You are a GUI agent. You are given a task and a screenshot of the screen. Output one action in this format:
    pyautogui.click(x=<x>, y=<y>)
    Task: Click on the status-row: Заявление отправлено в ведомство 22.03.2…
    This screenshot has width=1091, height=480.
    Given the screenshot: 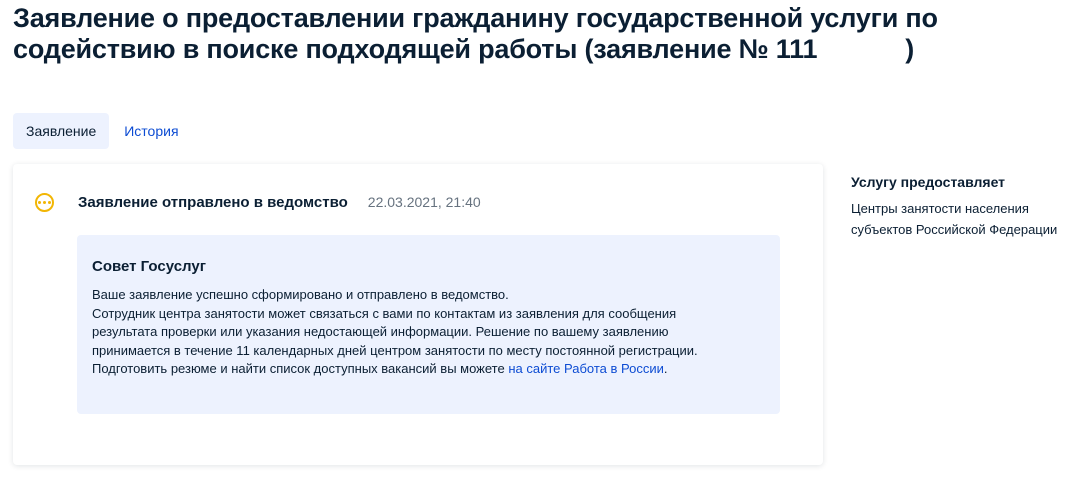 What is the action you would take?
    pyautogui.click(x=279, y=202)
    